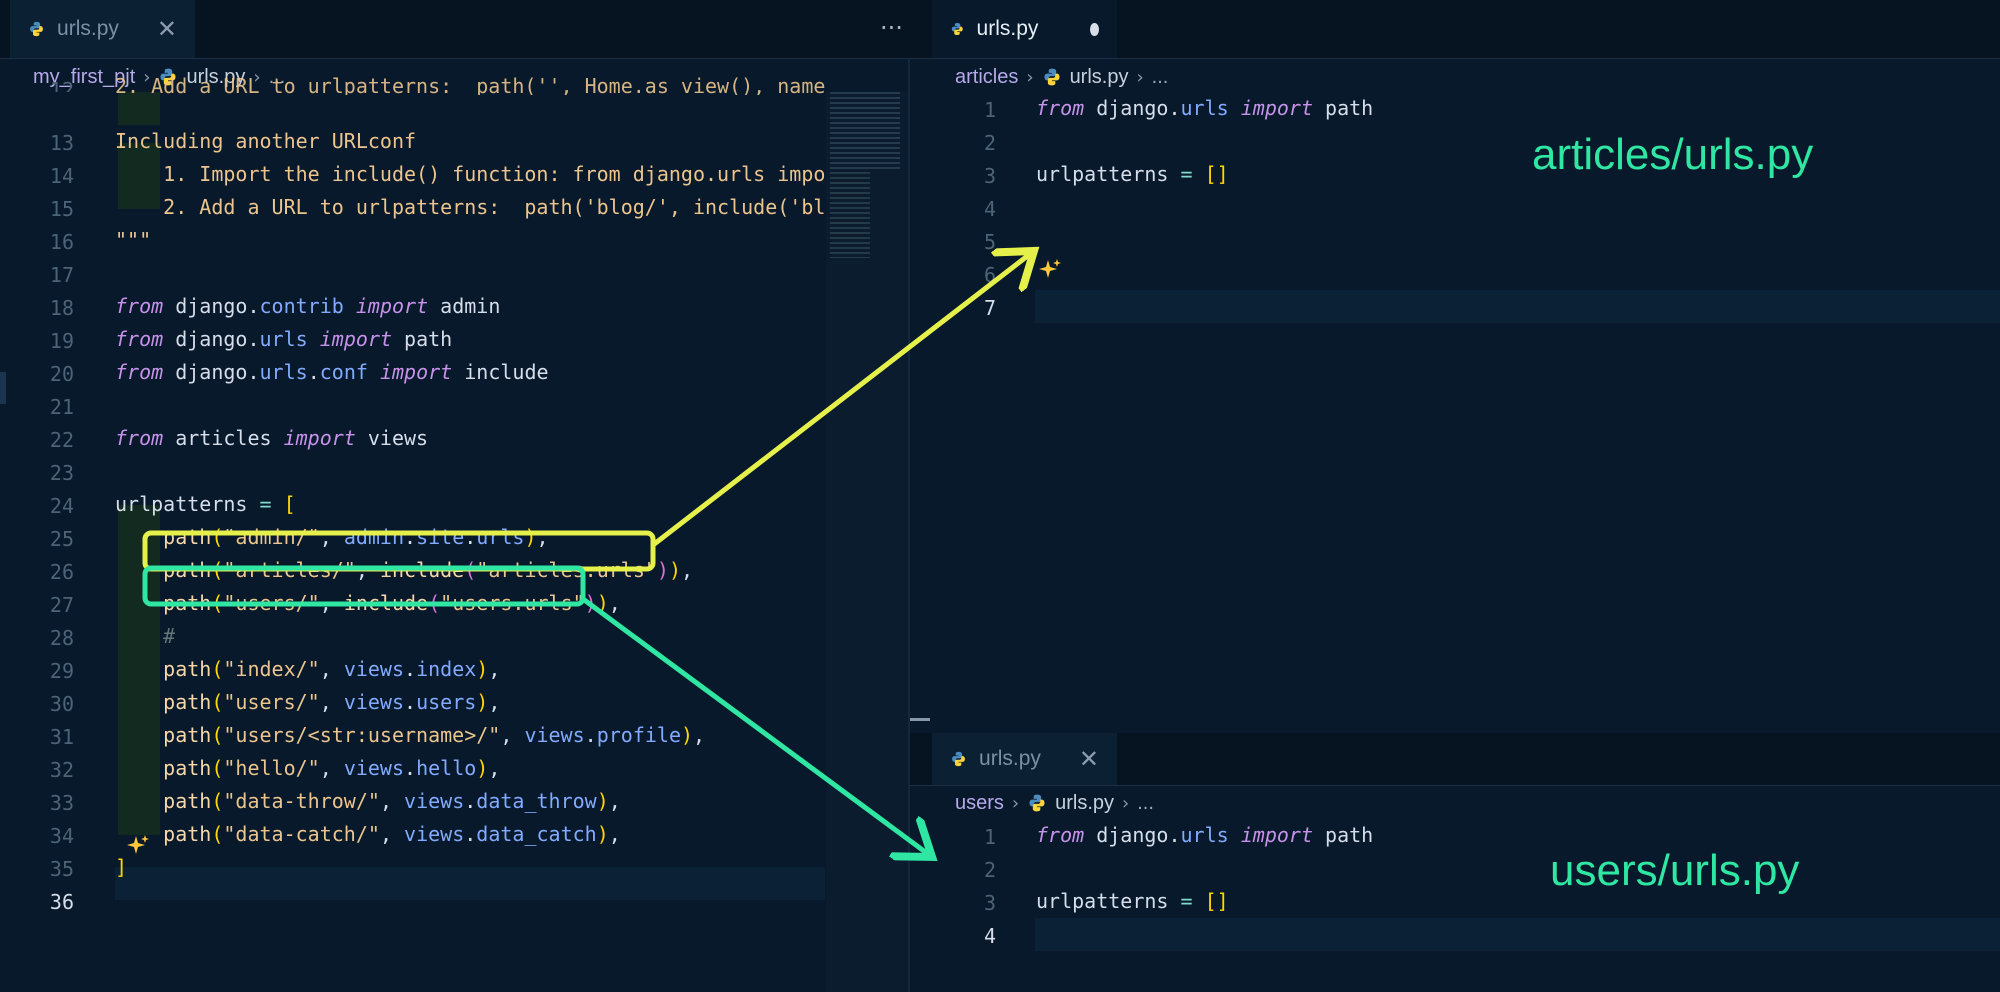 This screenshot has width=2000, height=992. Describe the element at coordinates (754, 725) in the screenshot. I see `arrow-to-users` at that location.